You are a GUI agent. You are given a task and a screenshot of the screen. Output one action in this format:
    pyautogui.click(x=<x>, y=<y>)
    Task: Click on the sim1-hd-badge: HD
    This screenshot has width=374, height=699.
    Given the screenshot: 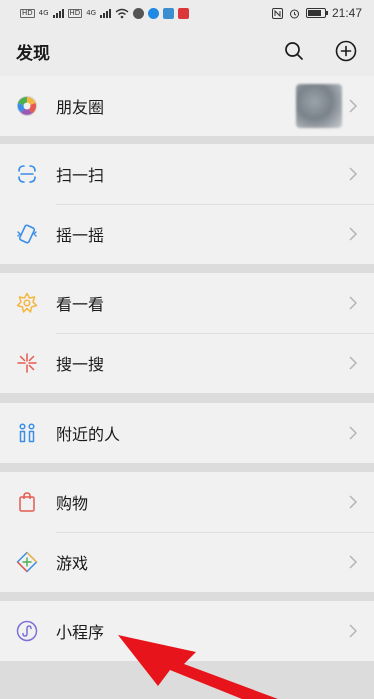 What is the action you would take?
    pyautogui.click(x=27, y=13)
    